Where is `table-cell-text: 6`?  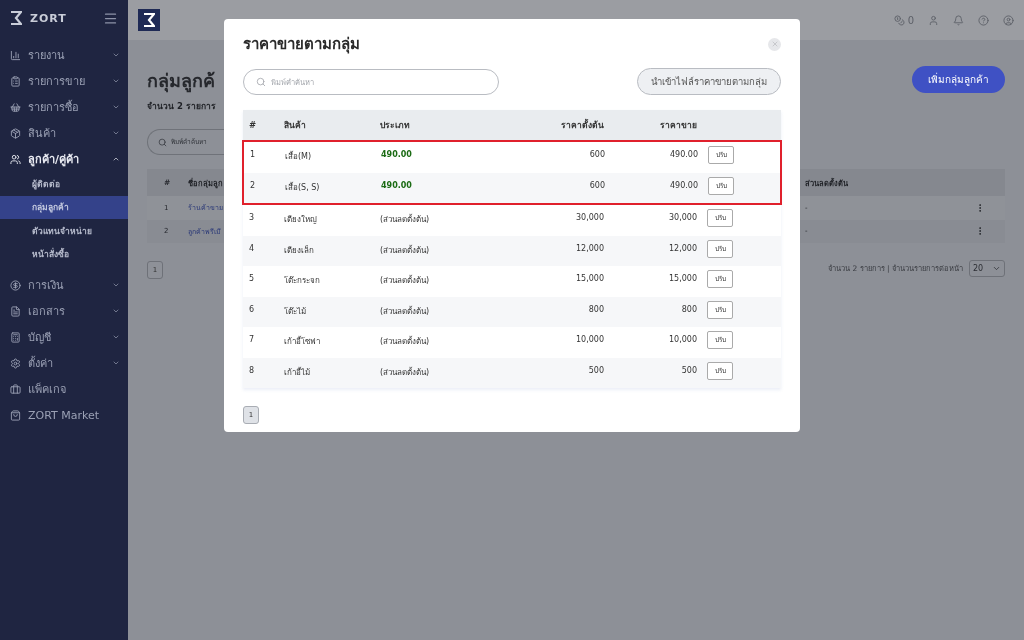
table-cell-text: 6 is located at coordinates (252, 308).